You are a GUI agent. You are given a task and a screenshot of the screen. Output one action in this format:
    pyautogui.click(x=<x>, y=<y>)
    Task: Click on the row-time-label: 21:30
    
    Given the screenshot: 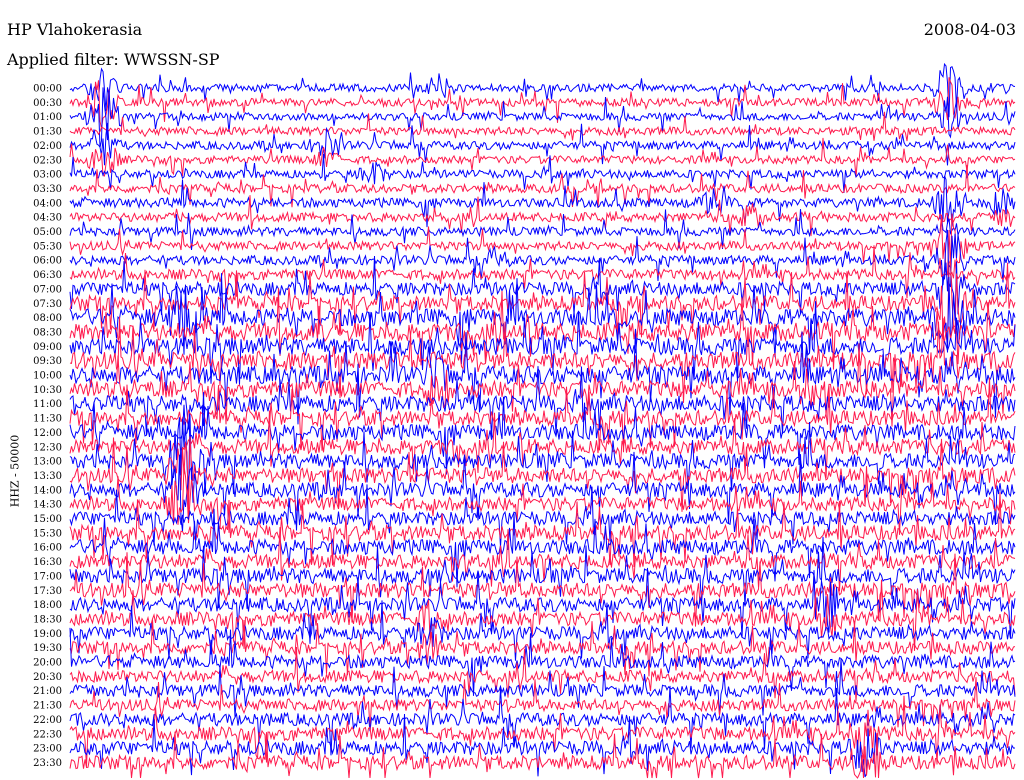 What is the action you would take?
    pyautogui.click(x=47, y=706)
    